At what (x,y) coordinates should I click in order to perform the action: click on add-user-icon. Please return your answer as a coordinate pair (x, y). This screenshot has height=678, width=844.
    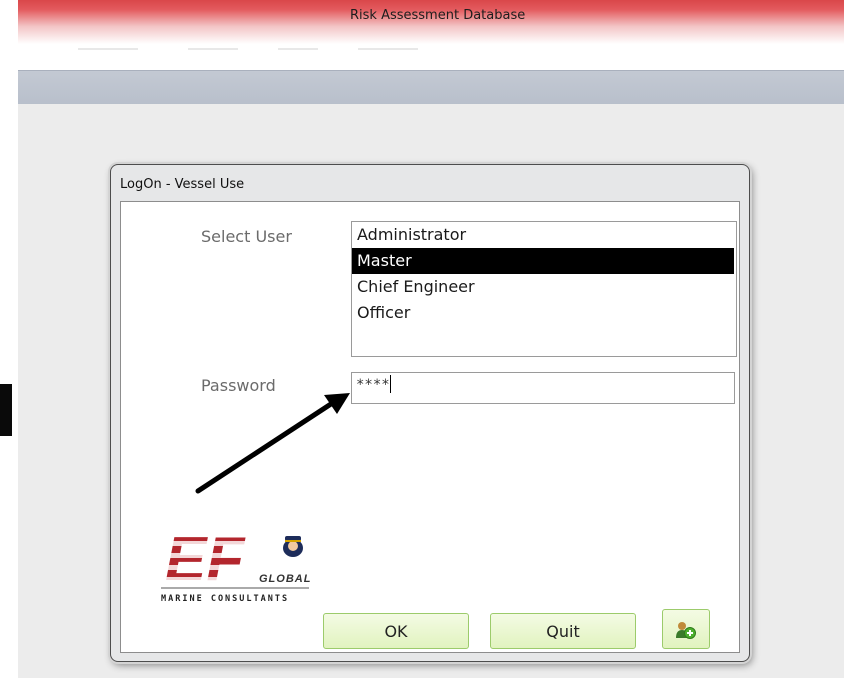
    Looking at the image, I should click on (686, 629).